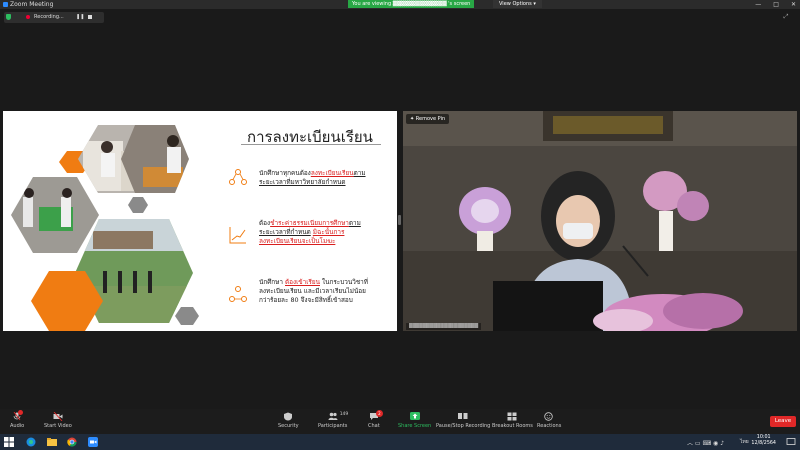 This screenshot has height=450, width=800. I want to click on system-tray-icons: ︿ ▭ ⌨ ◉ ♪, so click(705, 442).